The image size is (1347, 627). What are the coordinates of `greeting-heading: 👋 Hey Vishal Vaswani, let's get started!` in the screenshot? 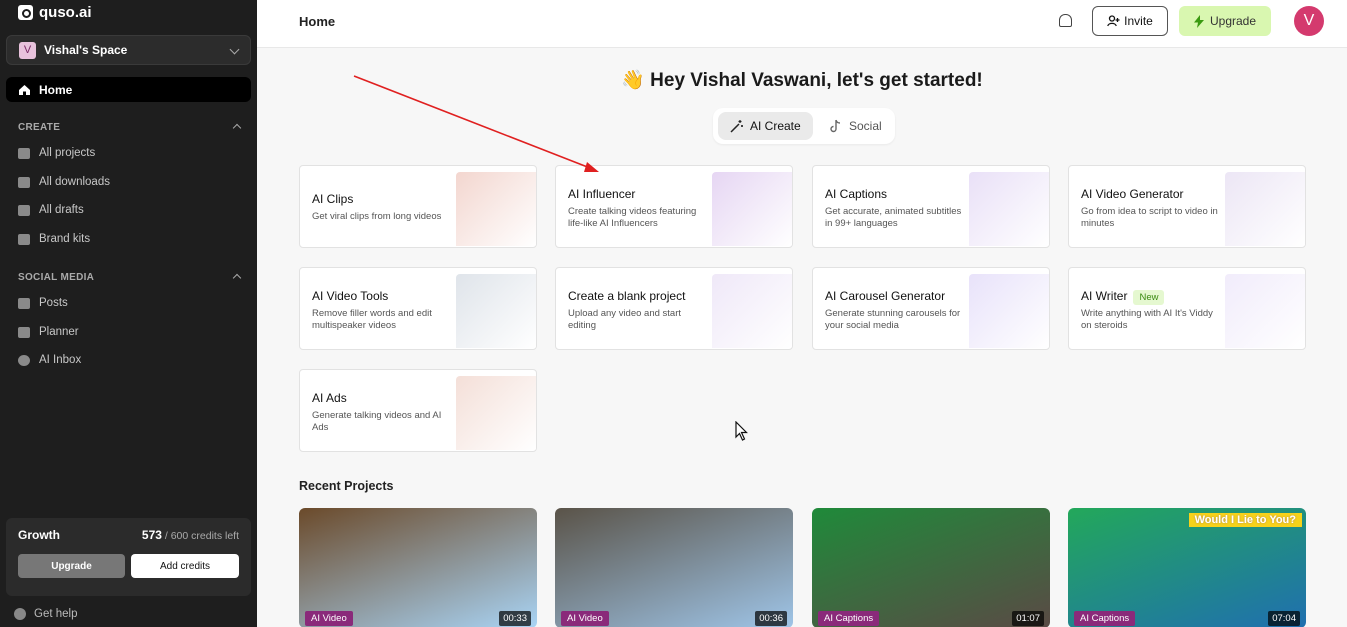 It's located at (802, 80).